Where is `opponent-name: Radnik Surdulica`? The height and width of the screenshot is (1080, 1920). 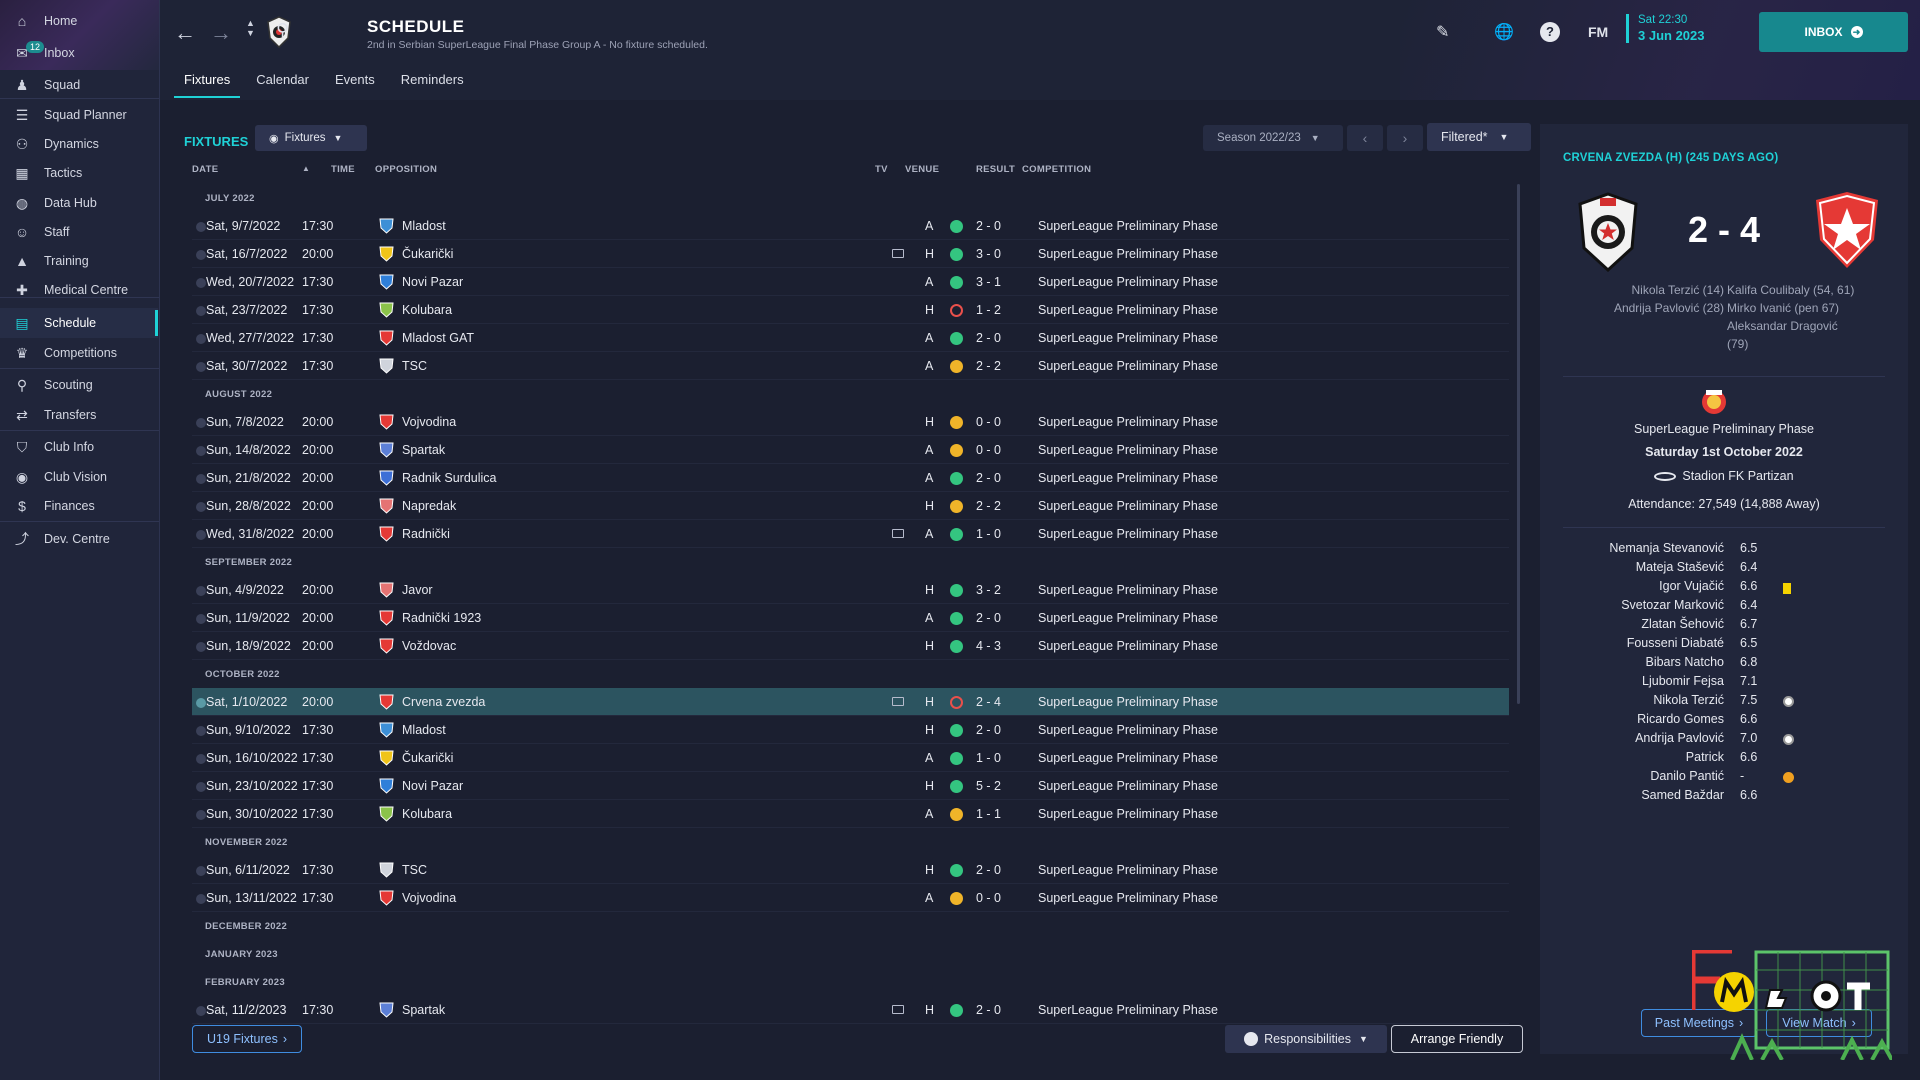
opponent-name: Radnik Surdulica is located at coordinates (449, 478).